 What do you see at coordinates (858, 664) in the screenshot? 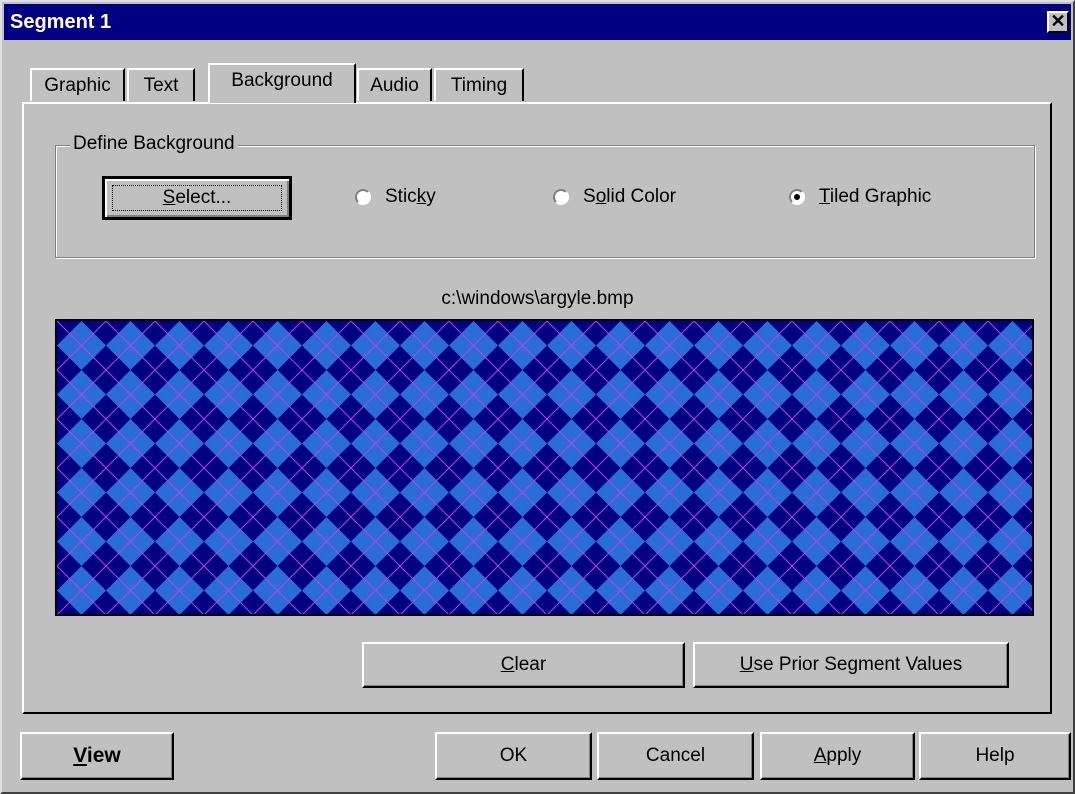
I see `prior-label-rest: se Prior Segment Values` at bounding box center [858, 664].